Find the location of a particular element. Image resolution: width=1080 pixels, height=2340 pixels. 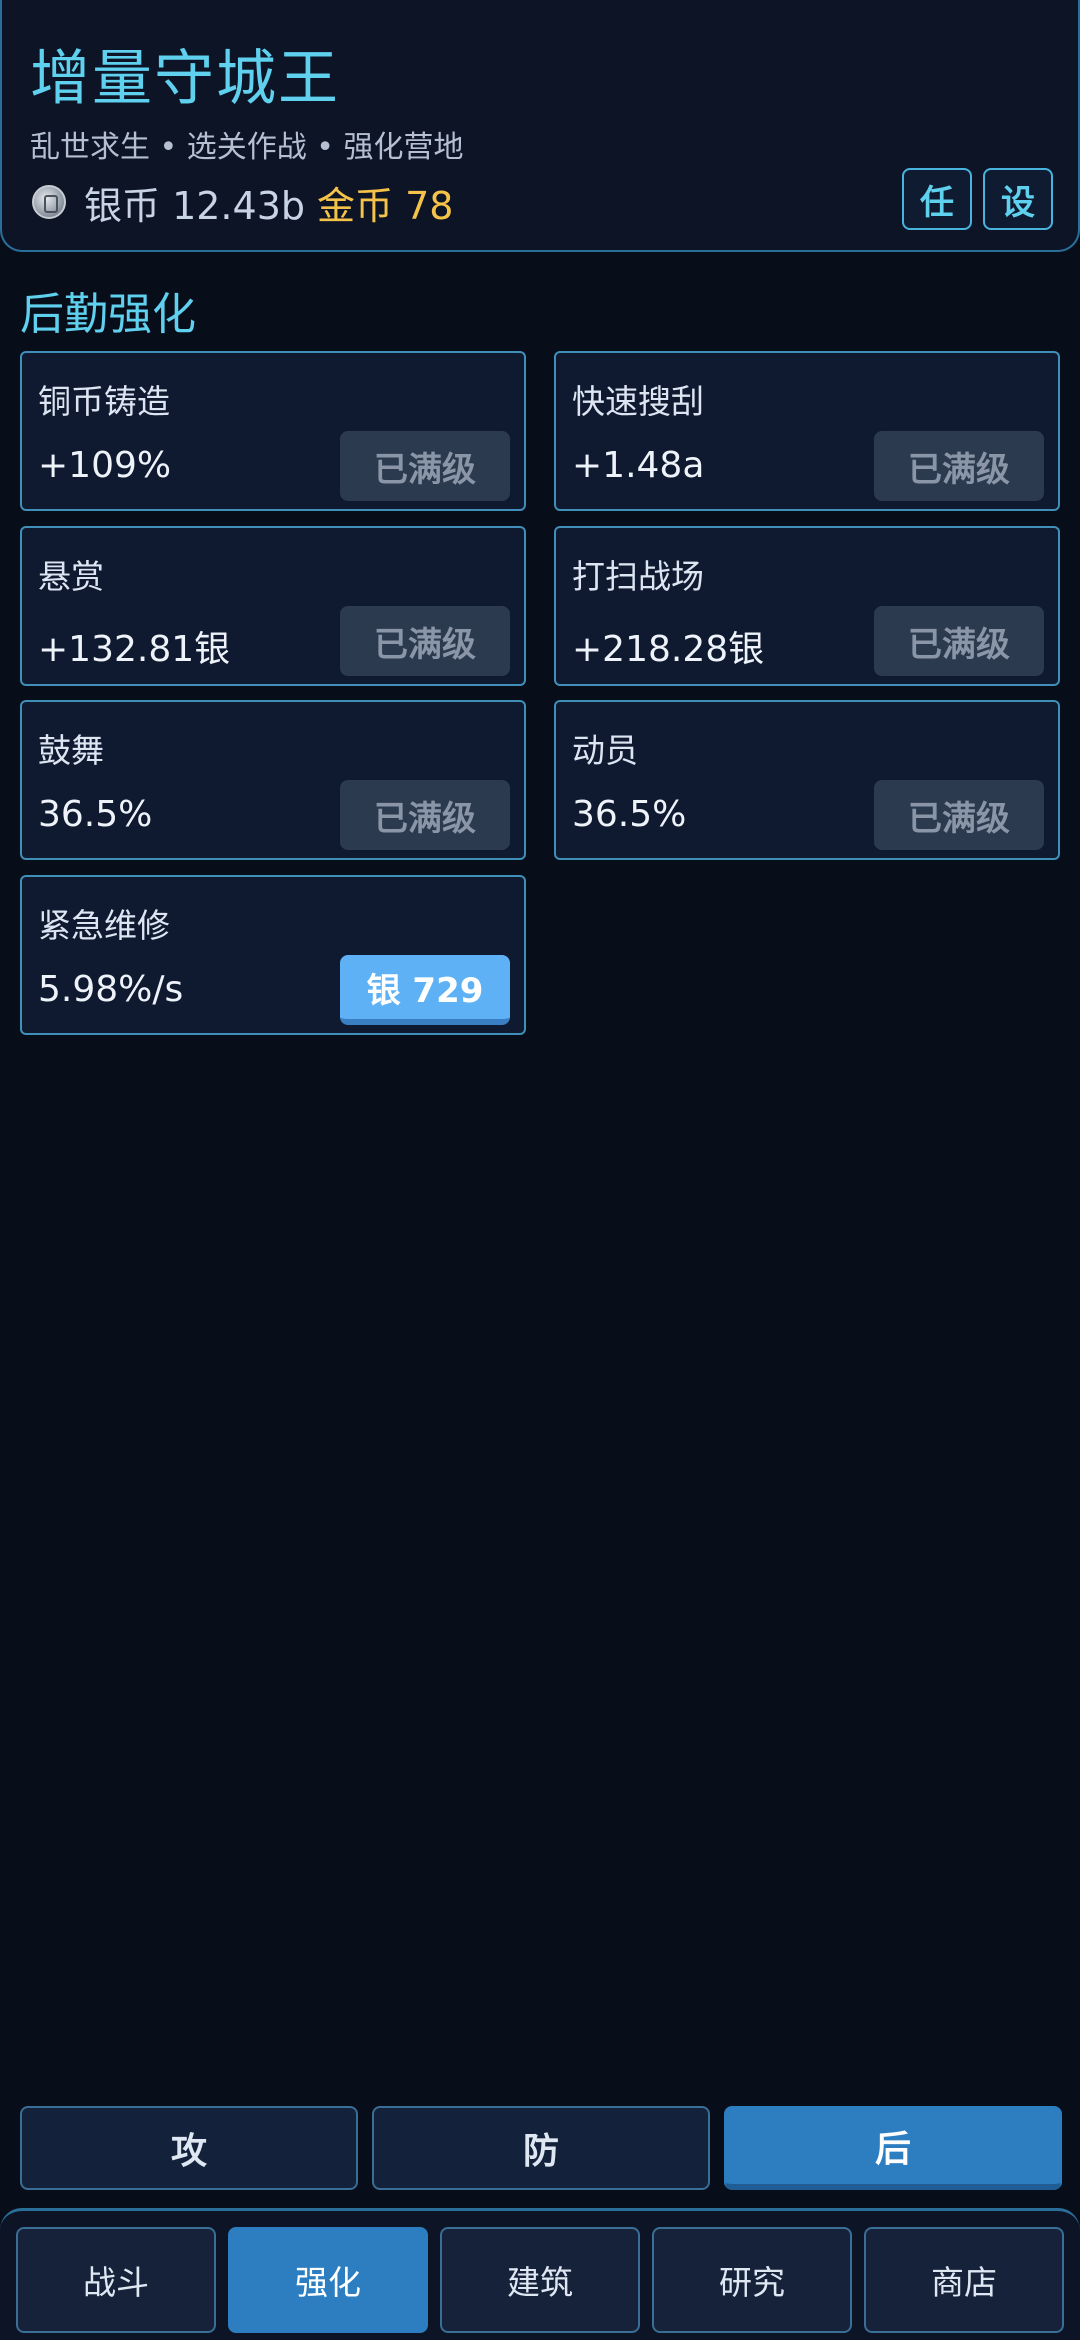

section-title: 后勤强化 is located at coordinates (108, 314).